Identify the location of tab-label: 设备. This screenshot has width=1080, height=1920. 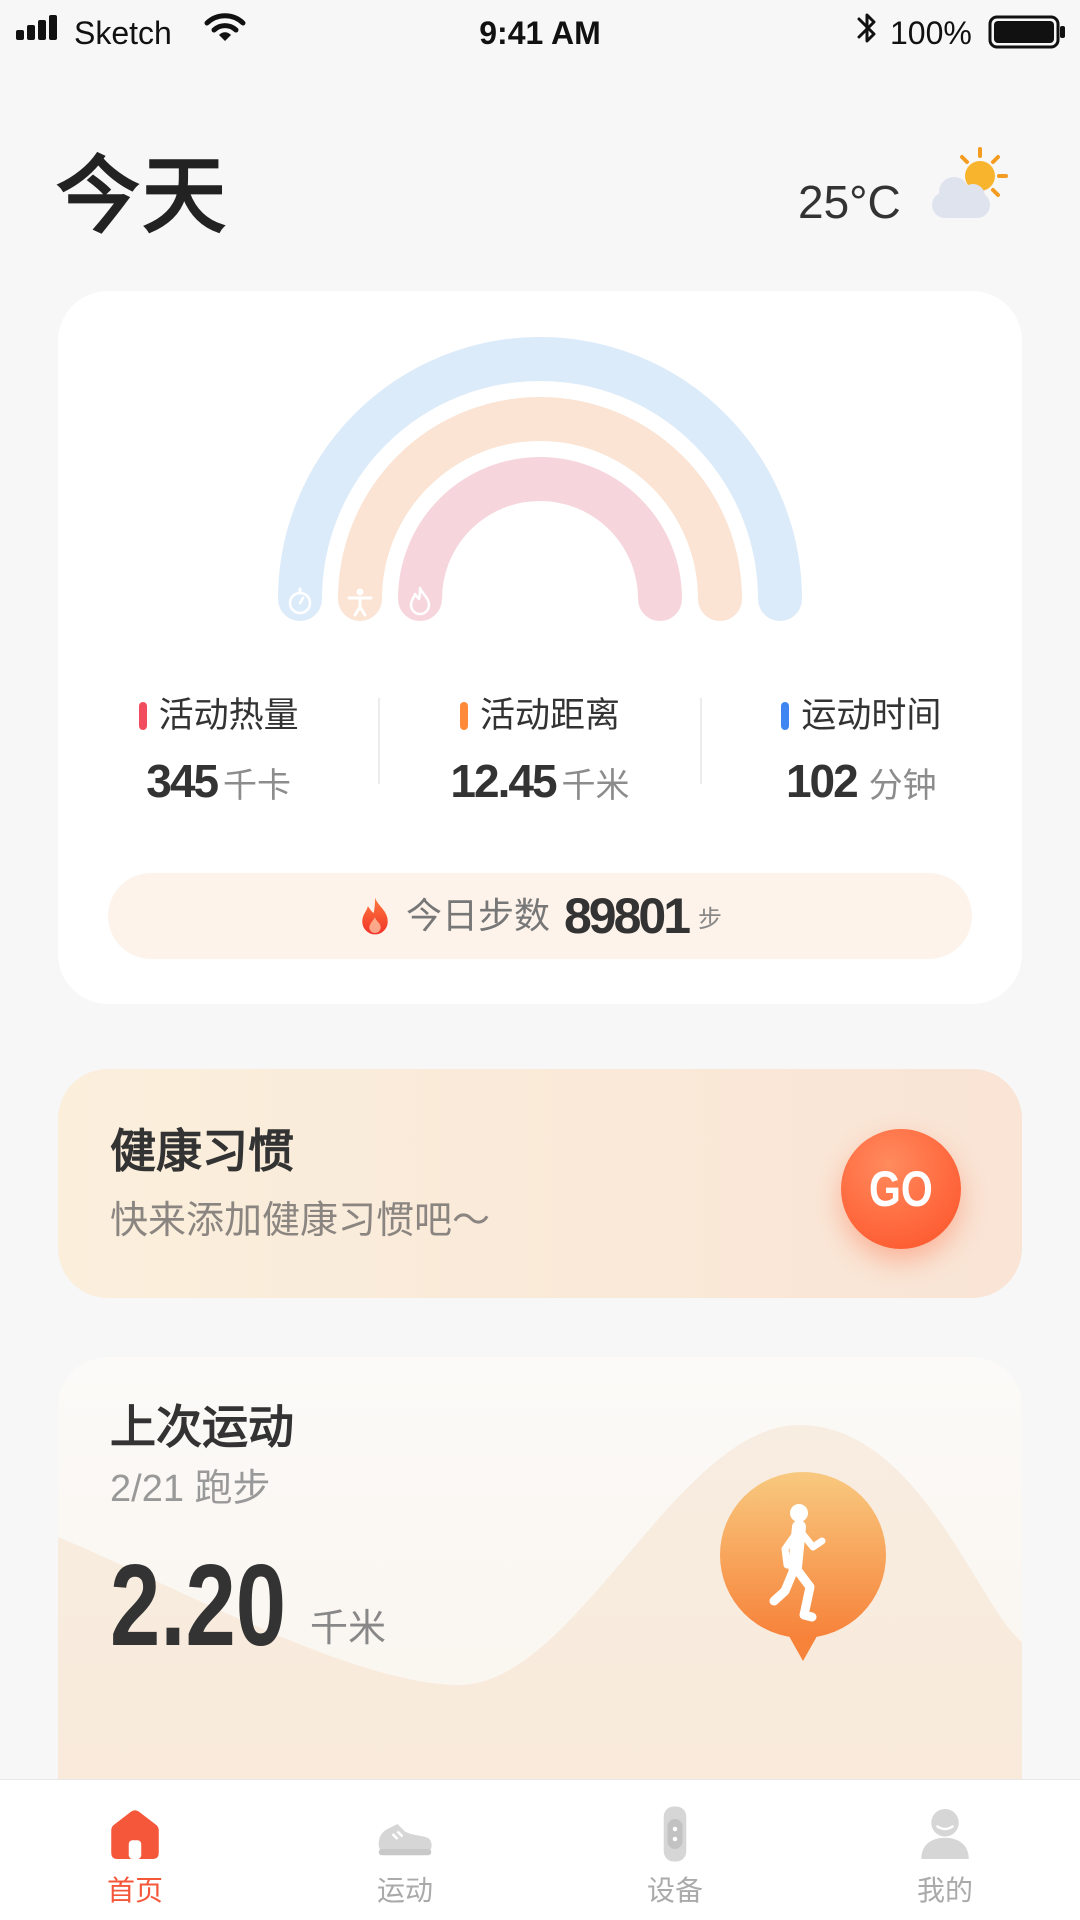
(674, 1890).